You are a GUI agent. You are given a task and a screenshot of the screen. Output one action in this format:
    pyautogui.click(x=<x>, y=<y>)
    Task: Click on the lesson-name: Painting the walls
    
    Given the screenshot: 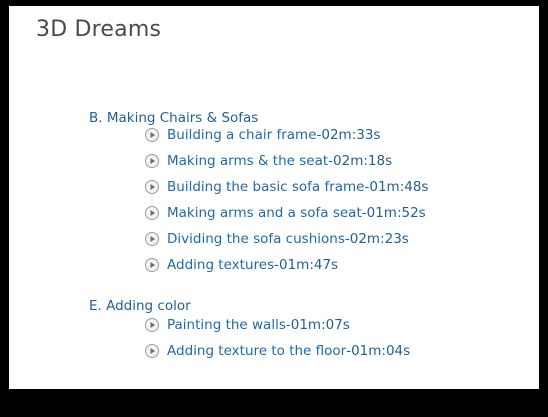 What is the action you would take?
    pyautogui.click(x=226, y=325)
    